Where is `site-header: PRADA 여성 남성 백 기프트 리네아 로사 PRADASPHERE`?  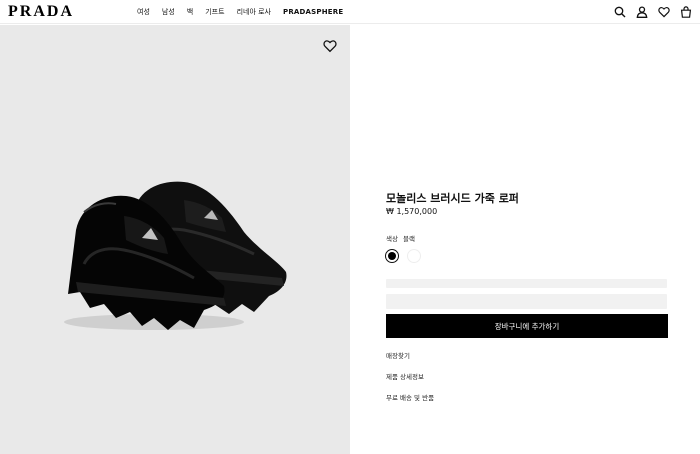 site-header: PRADA 여성 남성 백 기프트 리네아 로사 PRADASPHERE is located at coordinates (350, 12).